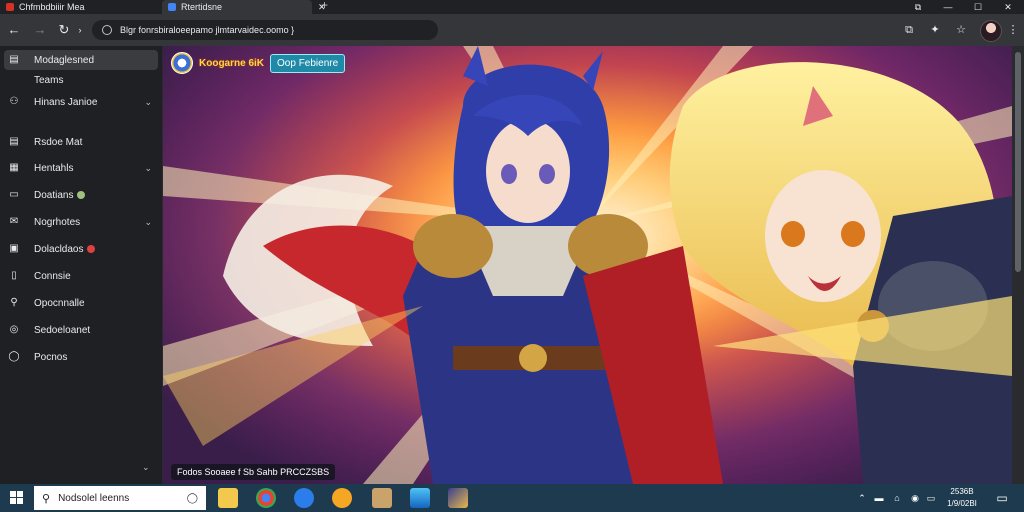 The height and width of the screenshot is (512, 1024). What do you see at coordinates (915, 498) in the screenshot?
I see `volume-icon: ◉` at bounding box center [915, 498].